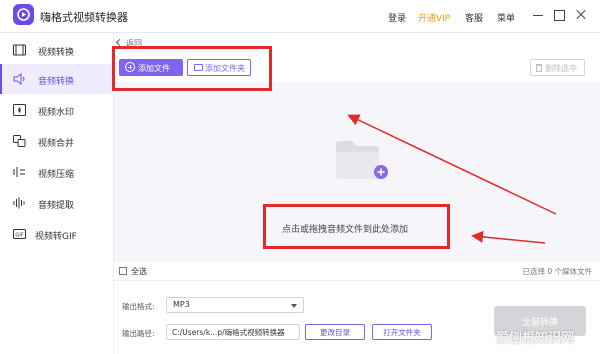 This screenshot has width=600, height=354. I want to click on format-value: MP3, so click(181, 304).